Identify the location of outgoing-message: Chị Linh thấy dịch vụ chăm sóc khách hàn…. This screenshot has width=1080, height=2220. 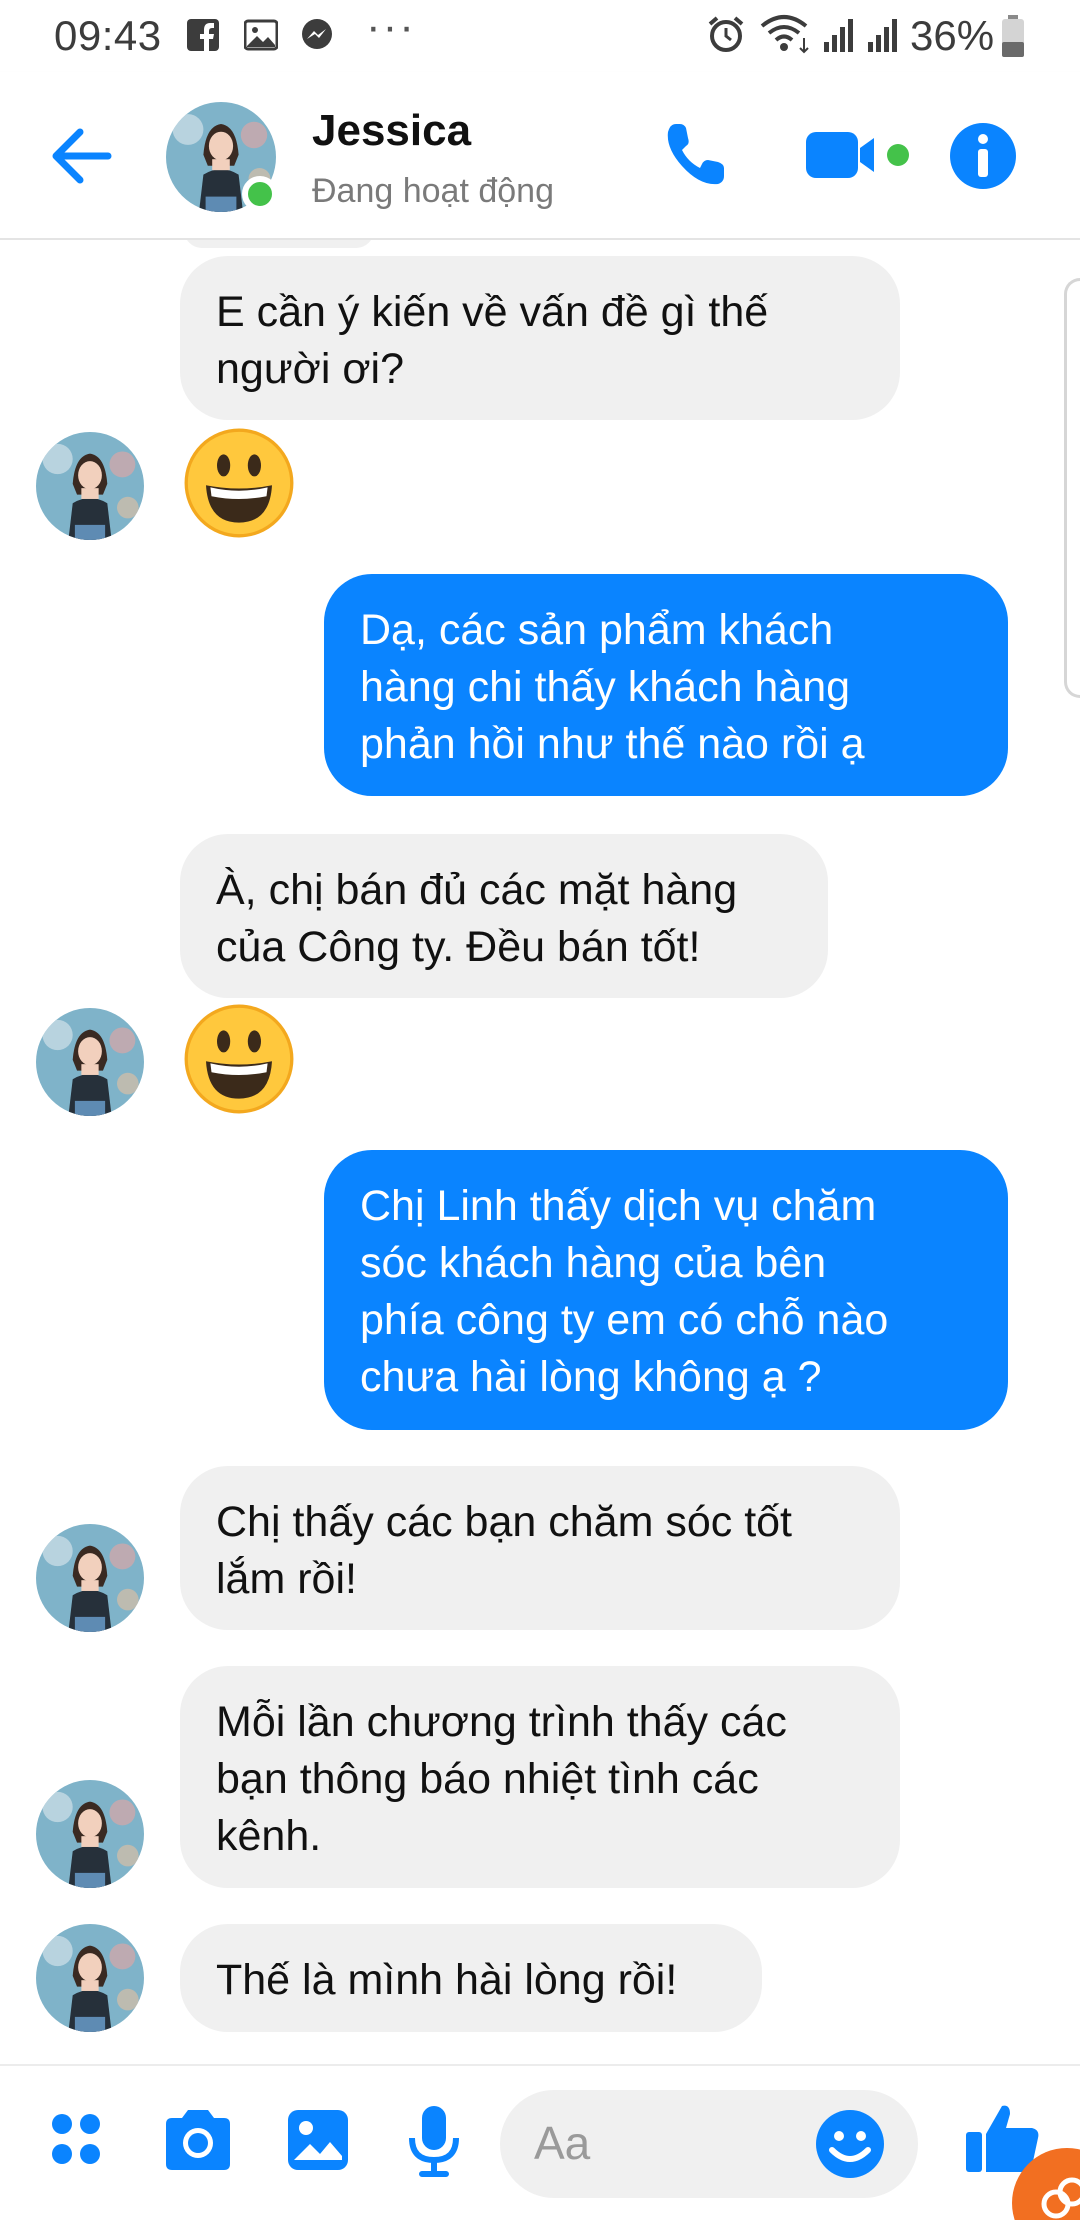
(666, 1290).